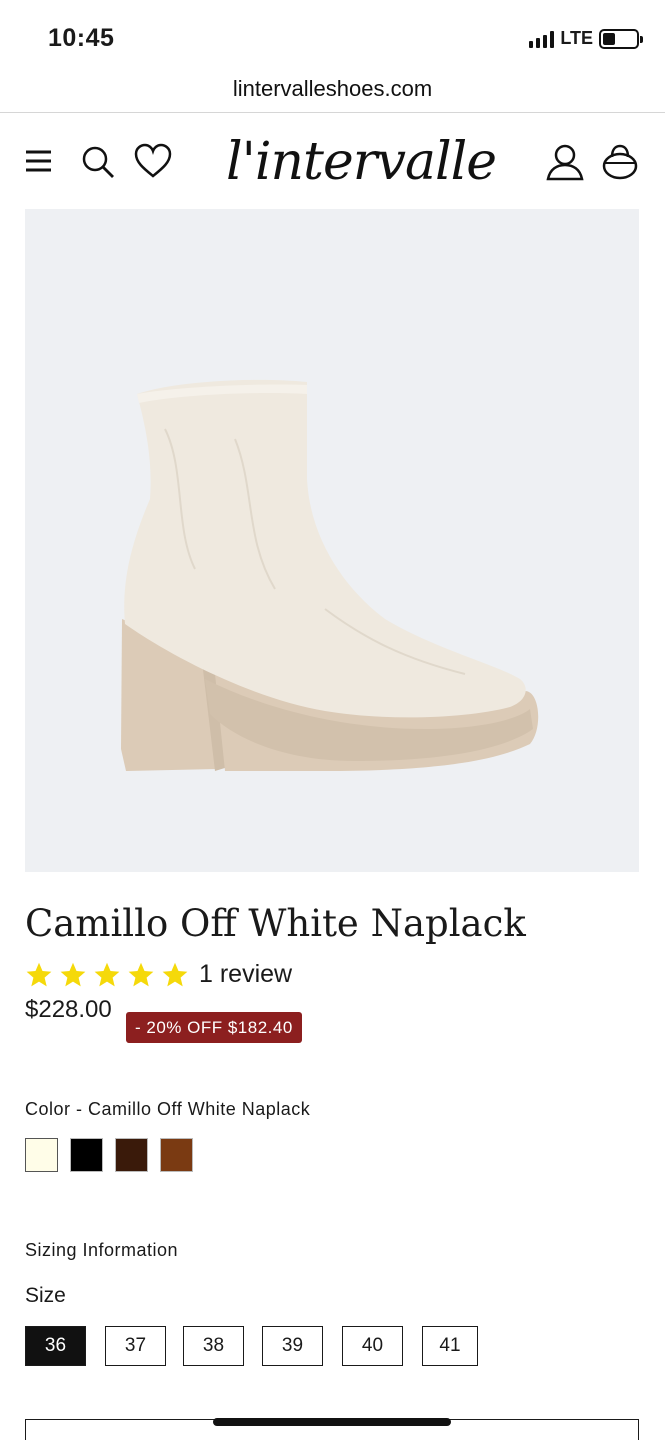 The width and height of the screenshot is (665, 1440). Describe the element at coordinates (332, 88) in the screenshot. I see `url-text: lintervalleshoes.com` at that location.